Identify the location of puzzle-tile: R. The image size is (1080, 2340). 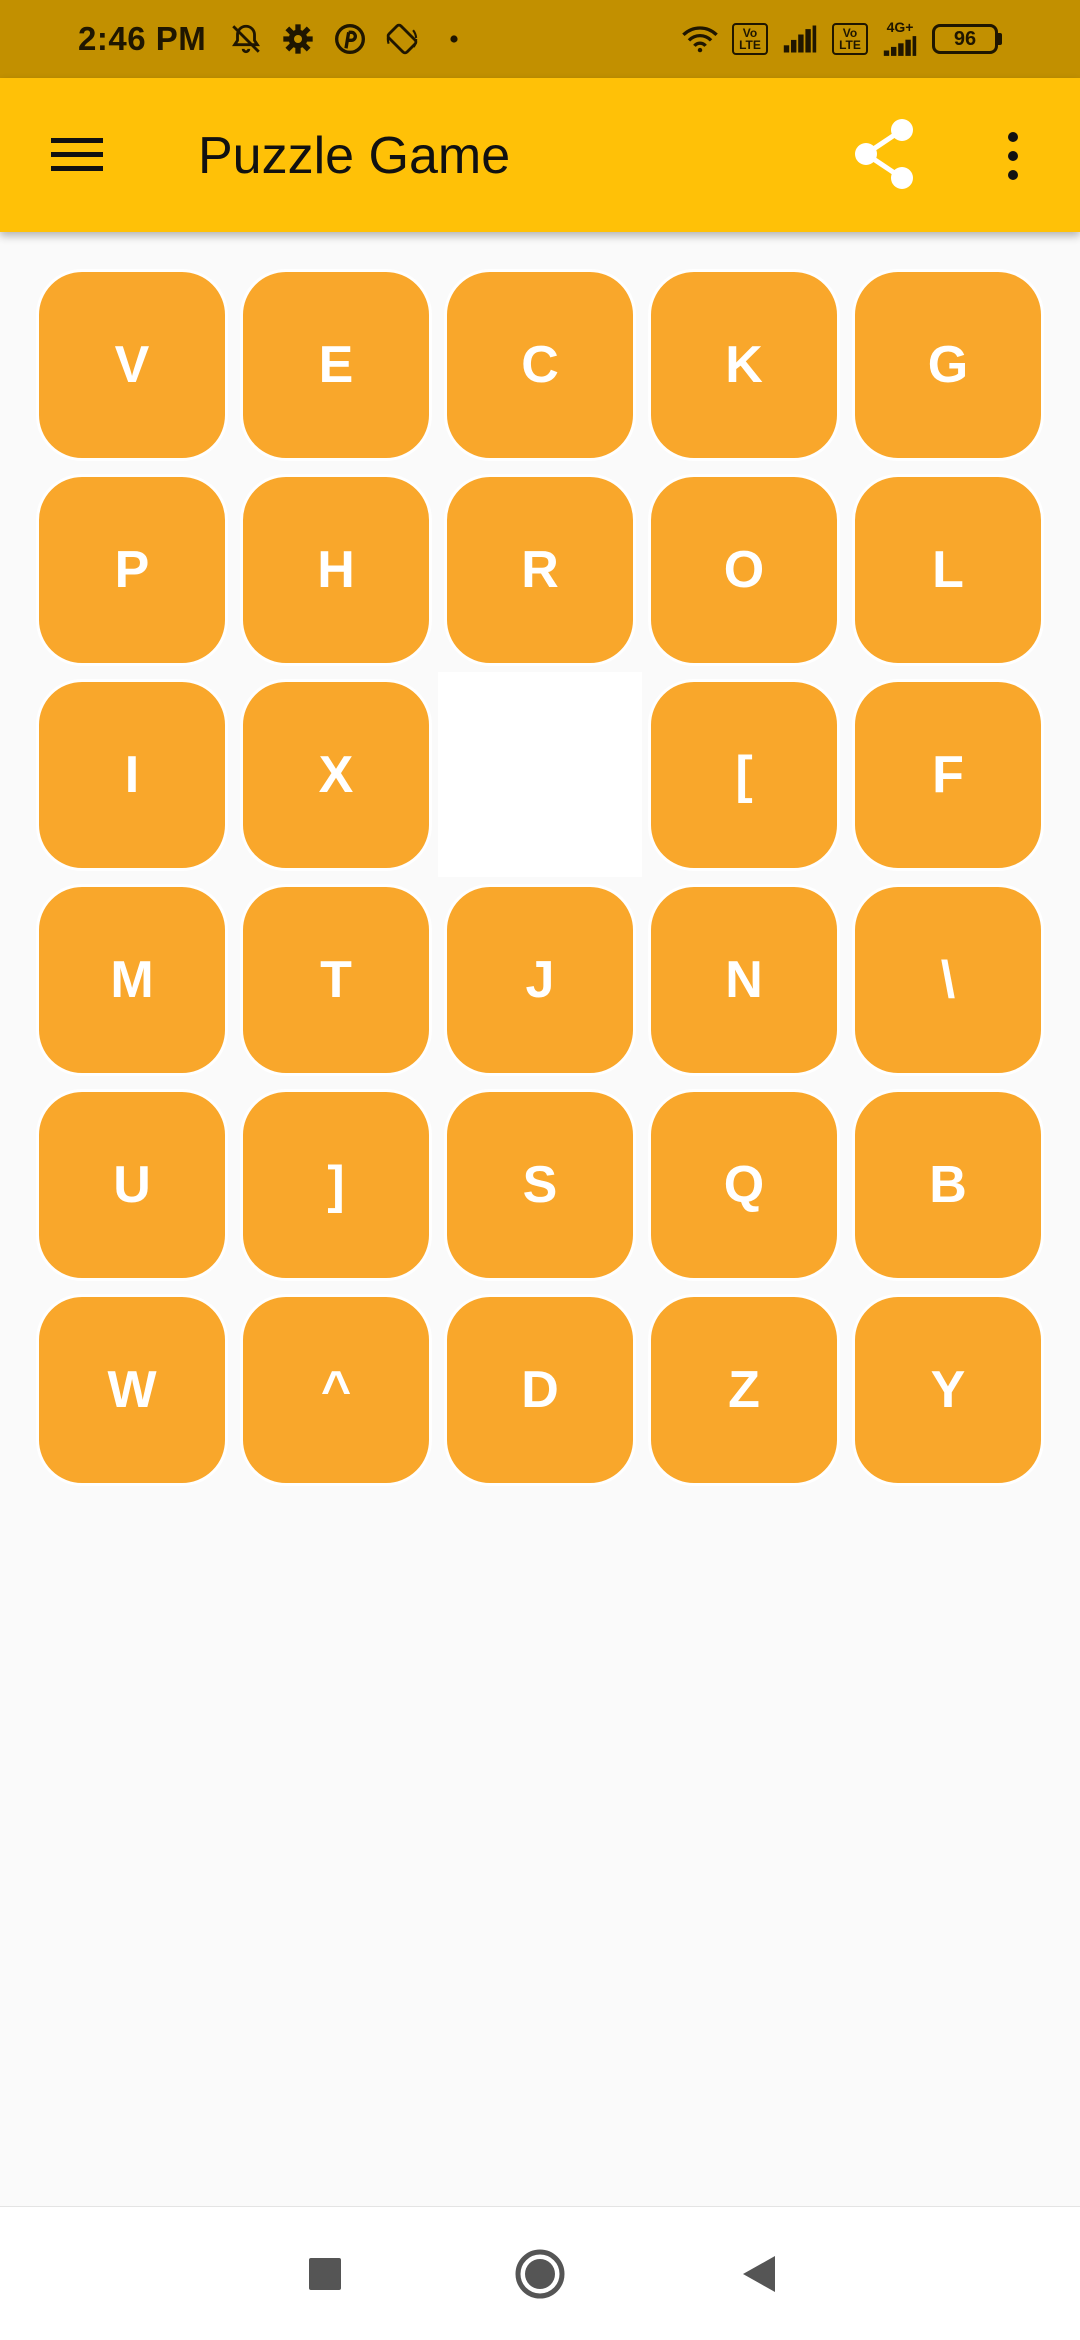
(540, 569).